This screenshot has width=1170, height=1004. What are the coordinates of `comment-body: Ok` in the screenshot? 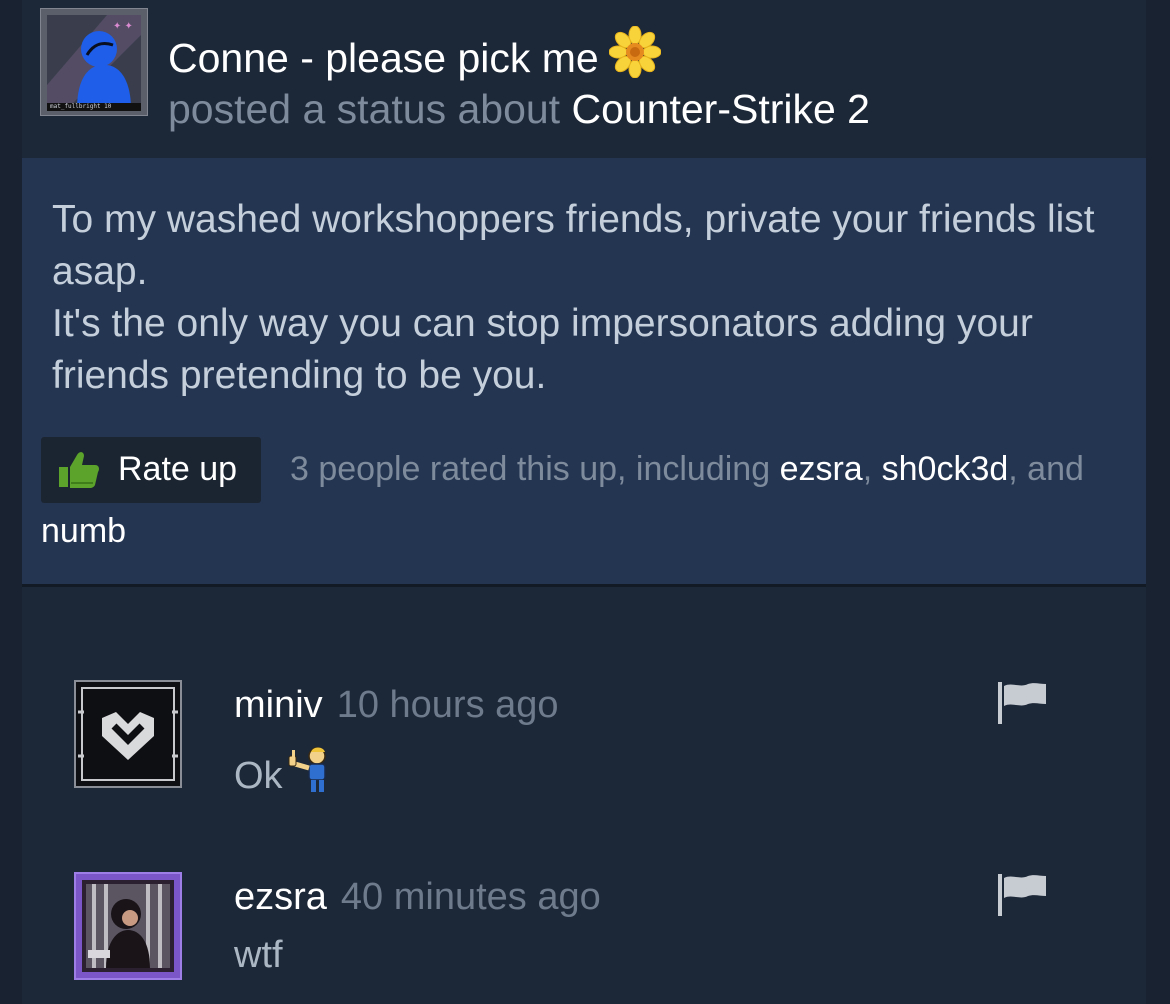 It's located at (284, 775).